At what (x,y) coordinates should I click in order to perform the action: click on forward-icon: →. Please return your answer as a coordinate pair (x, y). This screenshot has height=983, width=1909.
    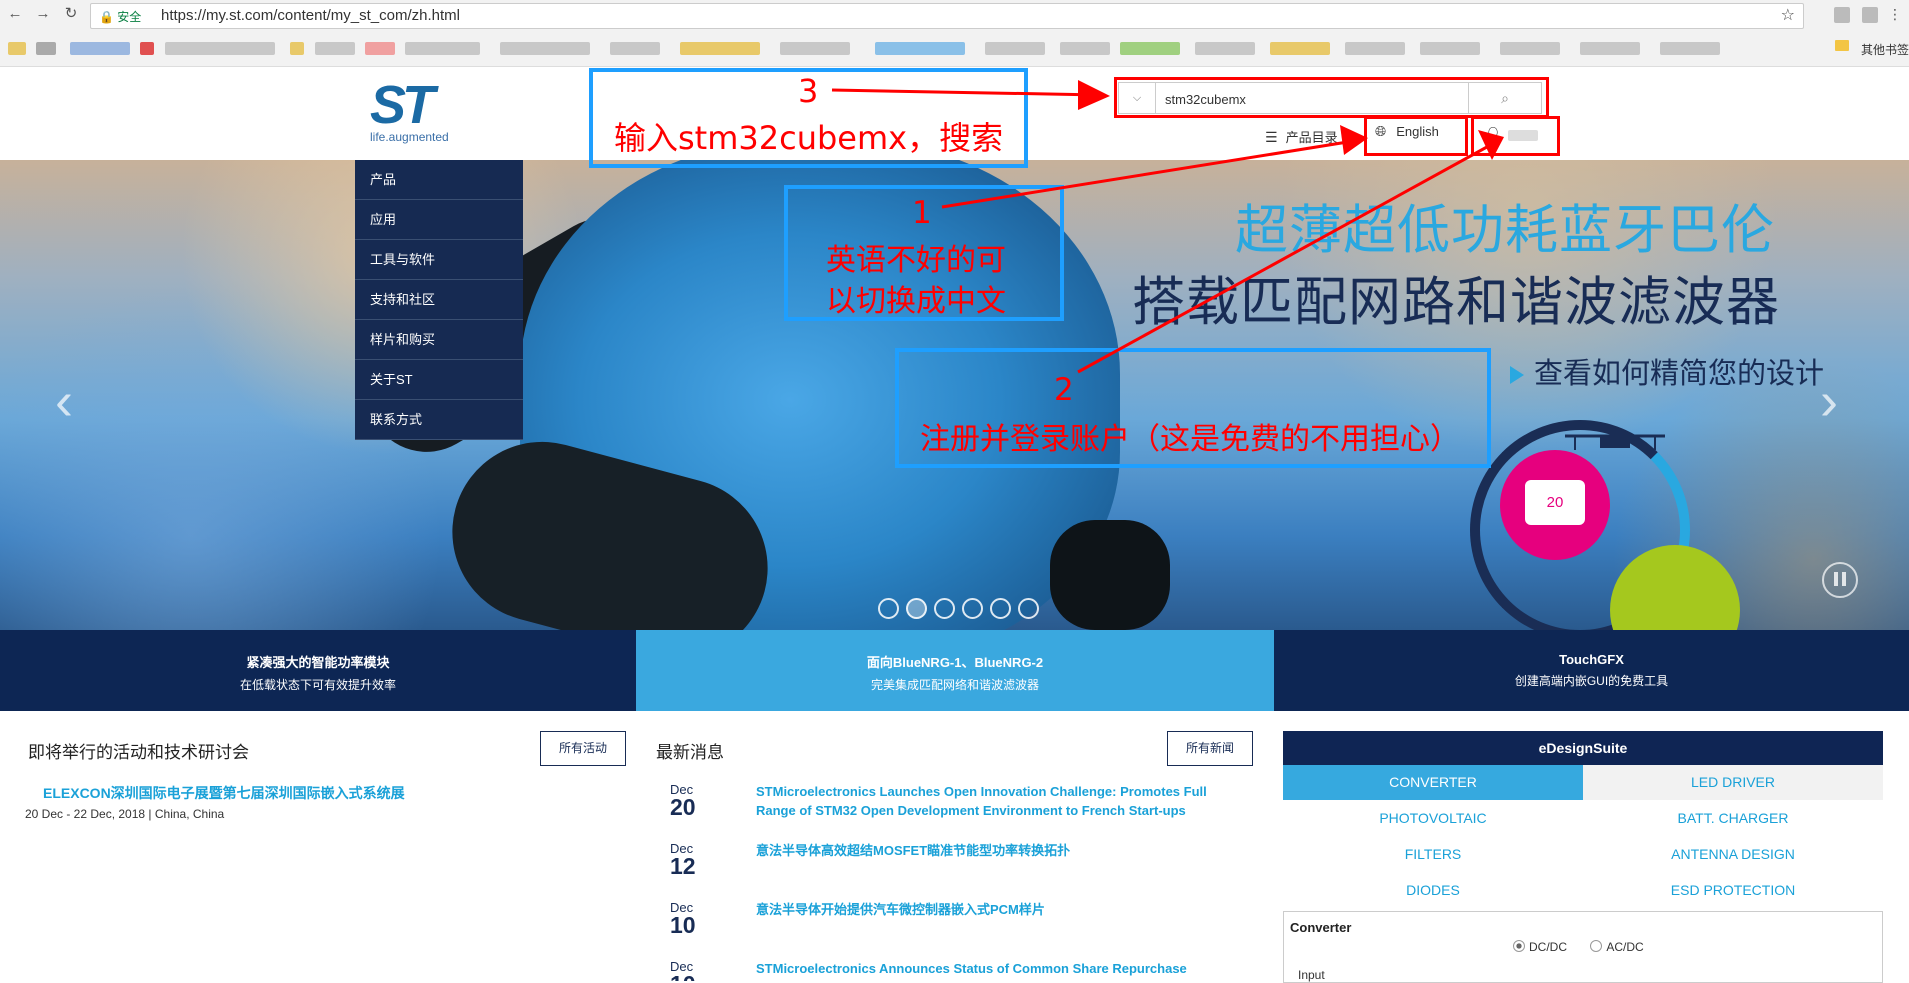
    Looking at the image, I should click on (43, 14).